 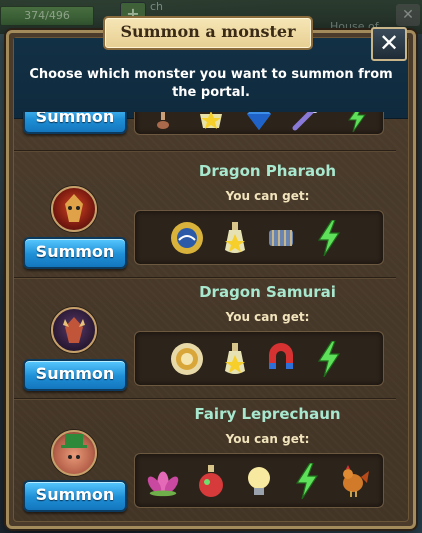 What do you see at coordinates (187, 359) in the screenshot?
I see `gold-coin-icon` at bounding box center [187, 359].